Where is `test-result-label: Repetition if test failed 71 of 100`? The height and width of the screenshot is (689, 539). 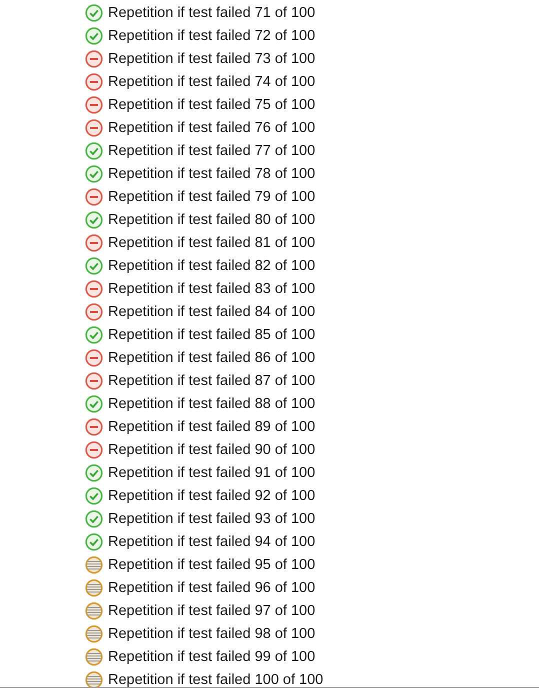
test-result-label: Repetition if test failed 71 of 100 is located at coordinates (212, 12).